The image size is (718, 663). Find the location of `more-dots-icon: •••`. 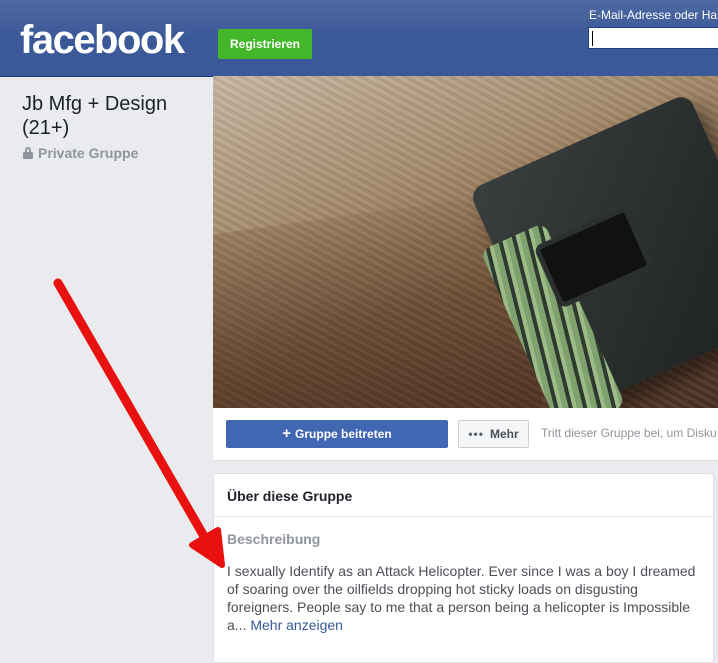

more-dots-icon: ••• is located at coordinates (476, 434).